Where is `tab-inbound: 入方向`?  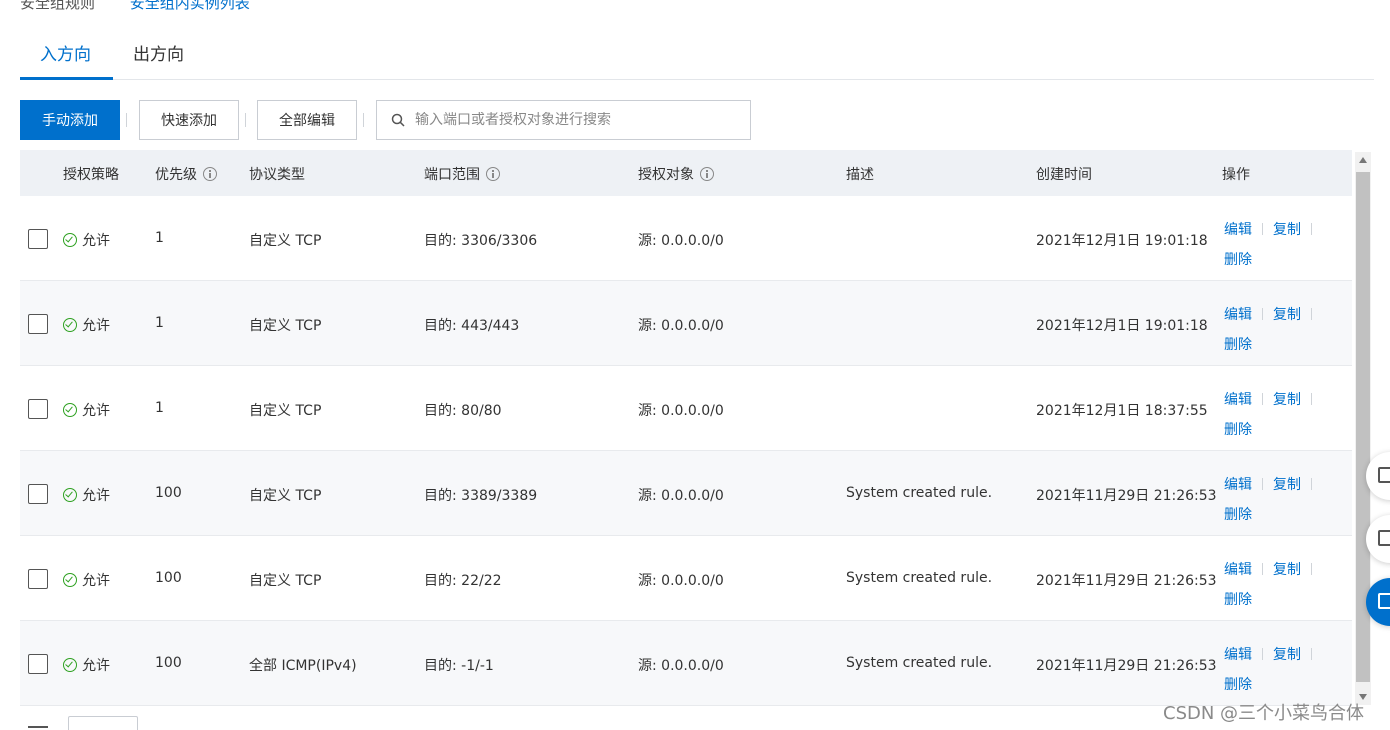 tab-inbound: 入方向 is located at coordinates (65, 52).